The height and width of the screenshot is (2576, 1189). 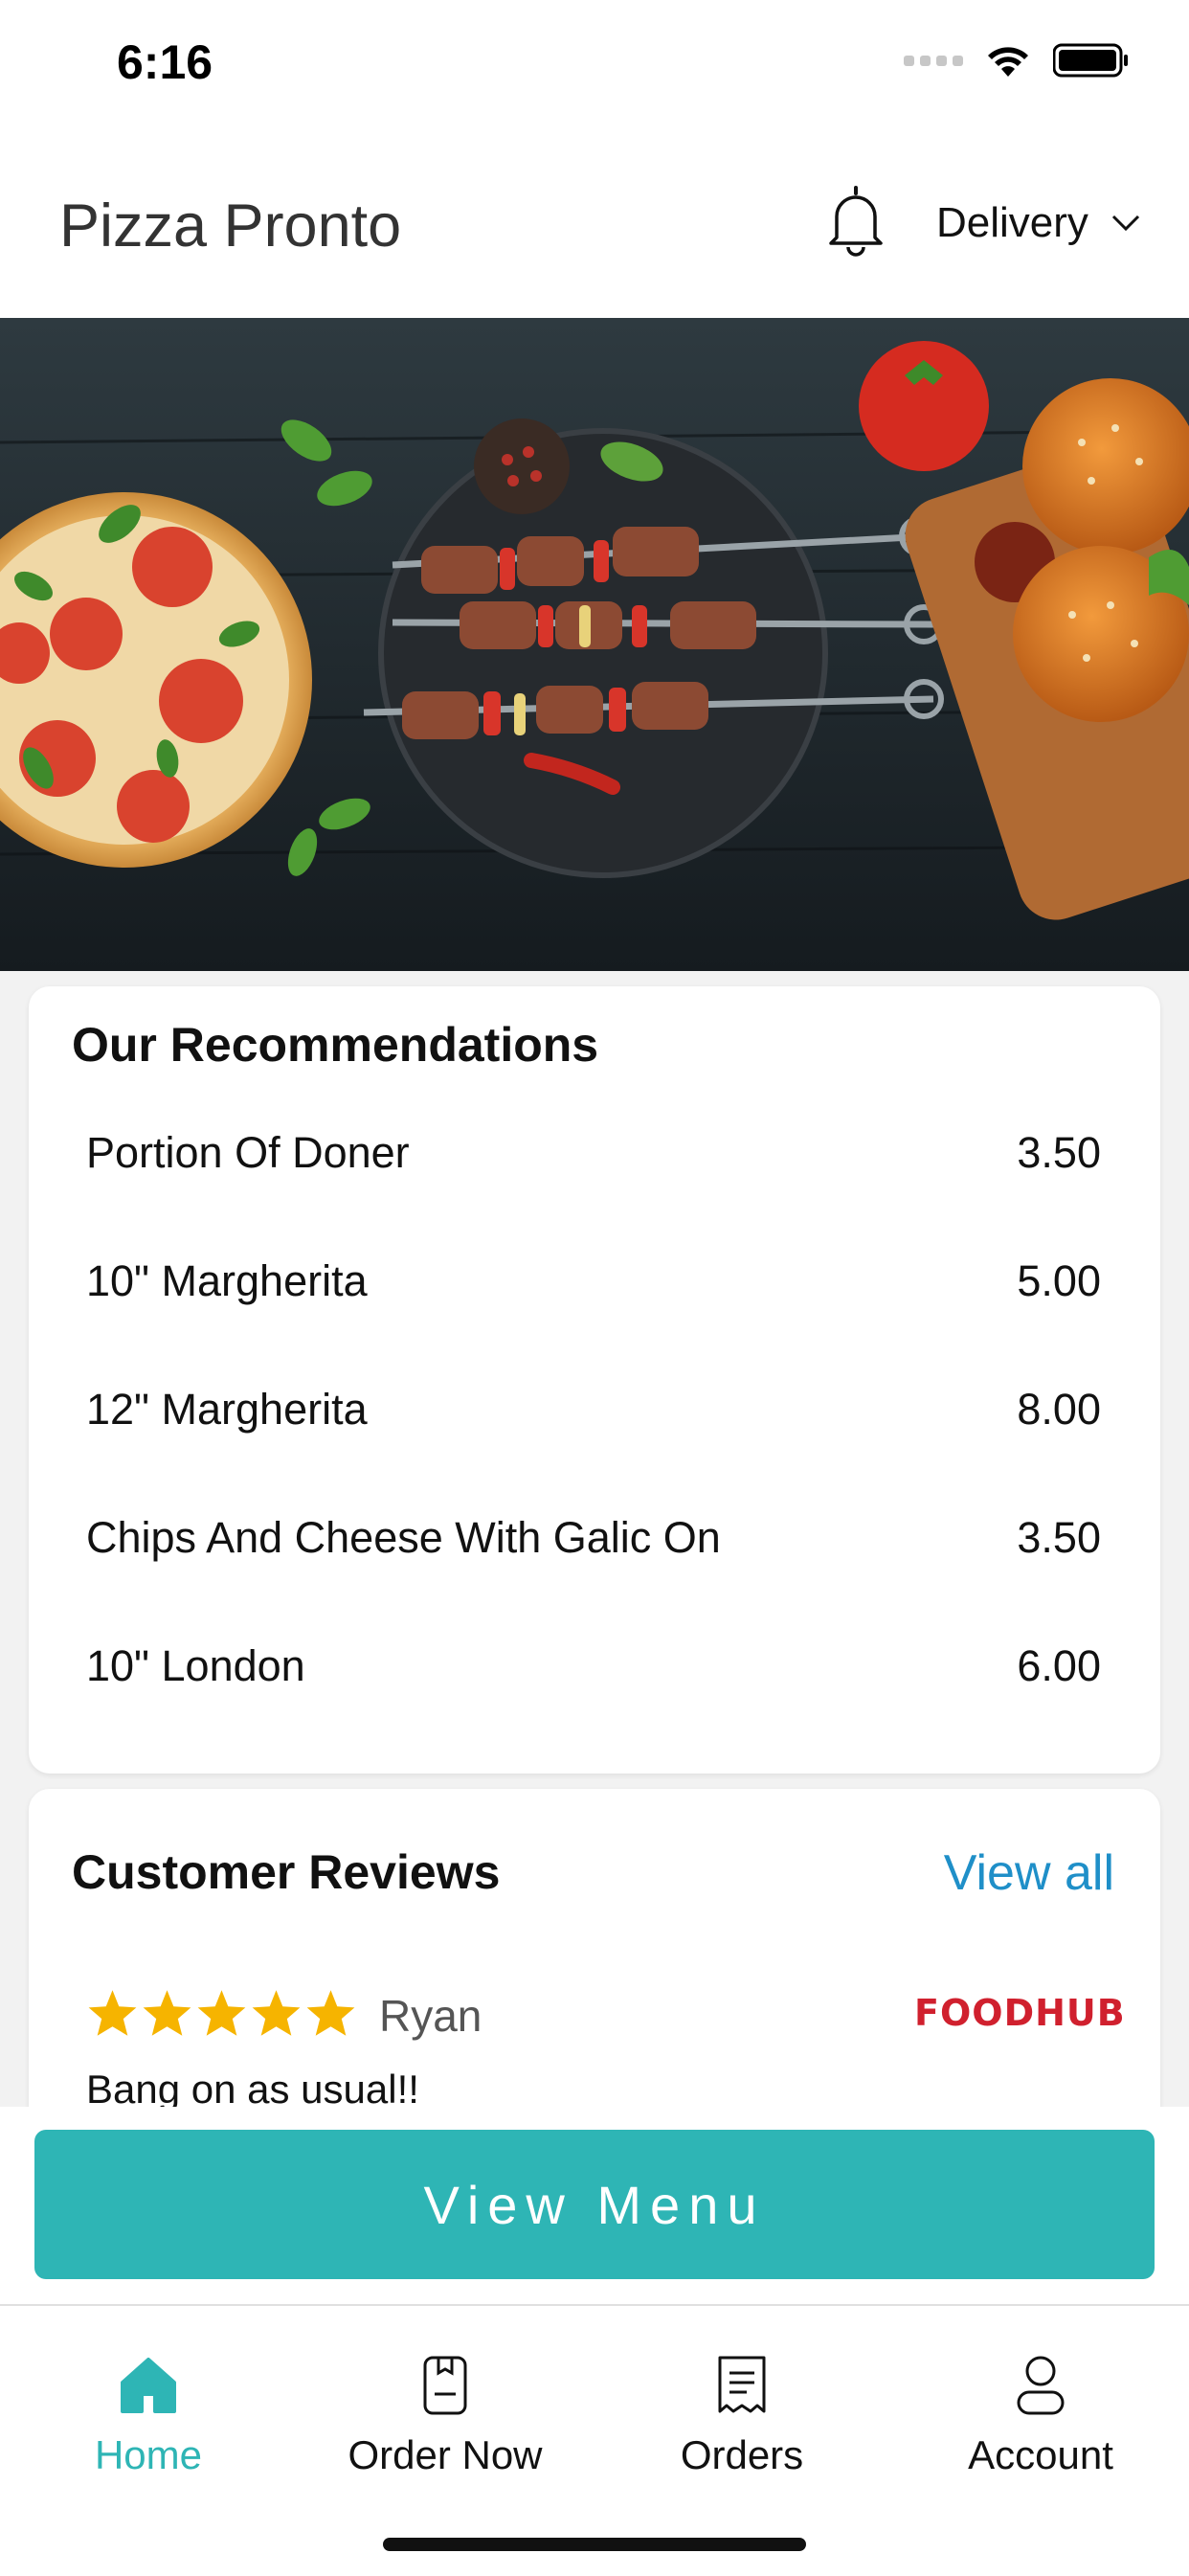 What do you see at coordinates (1125, 223) in the screenshot?
I see `chevron-down-icon` at bounding box center [1125, 223].